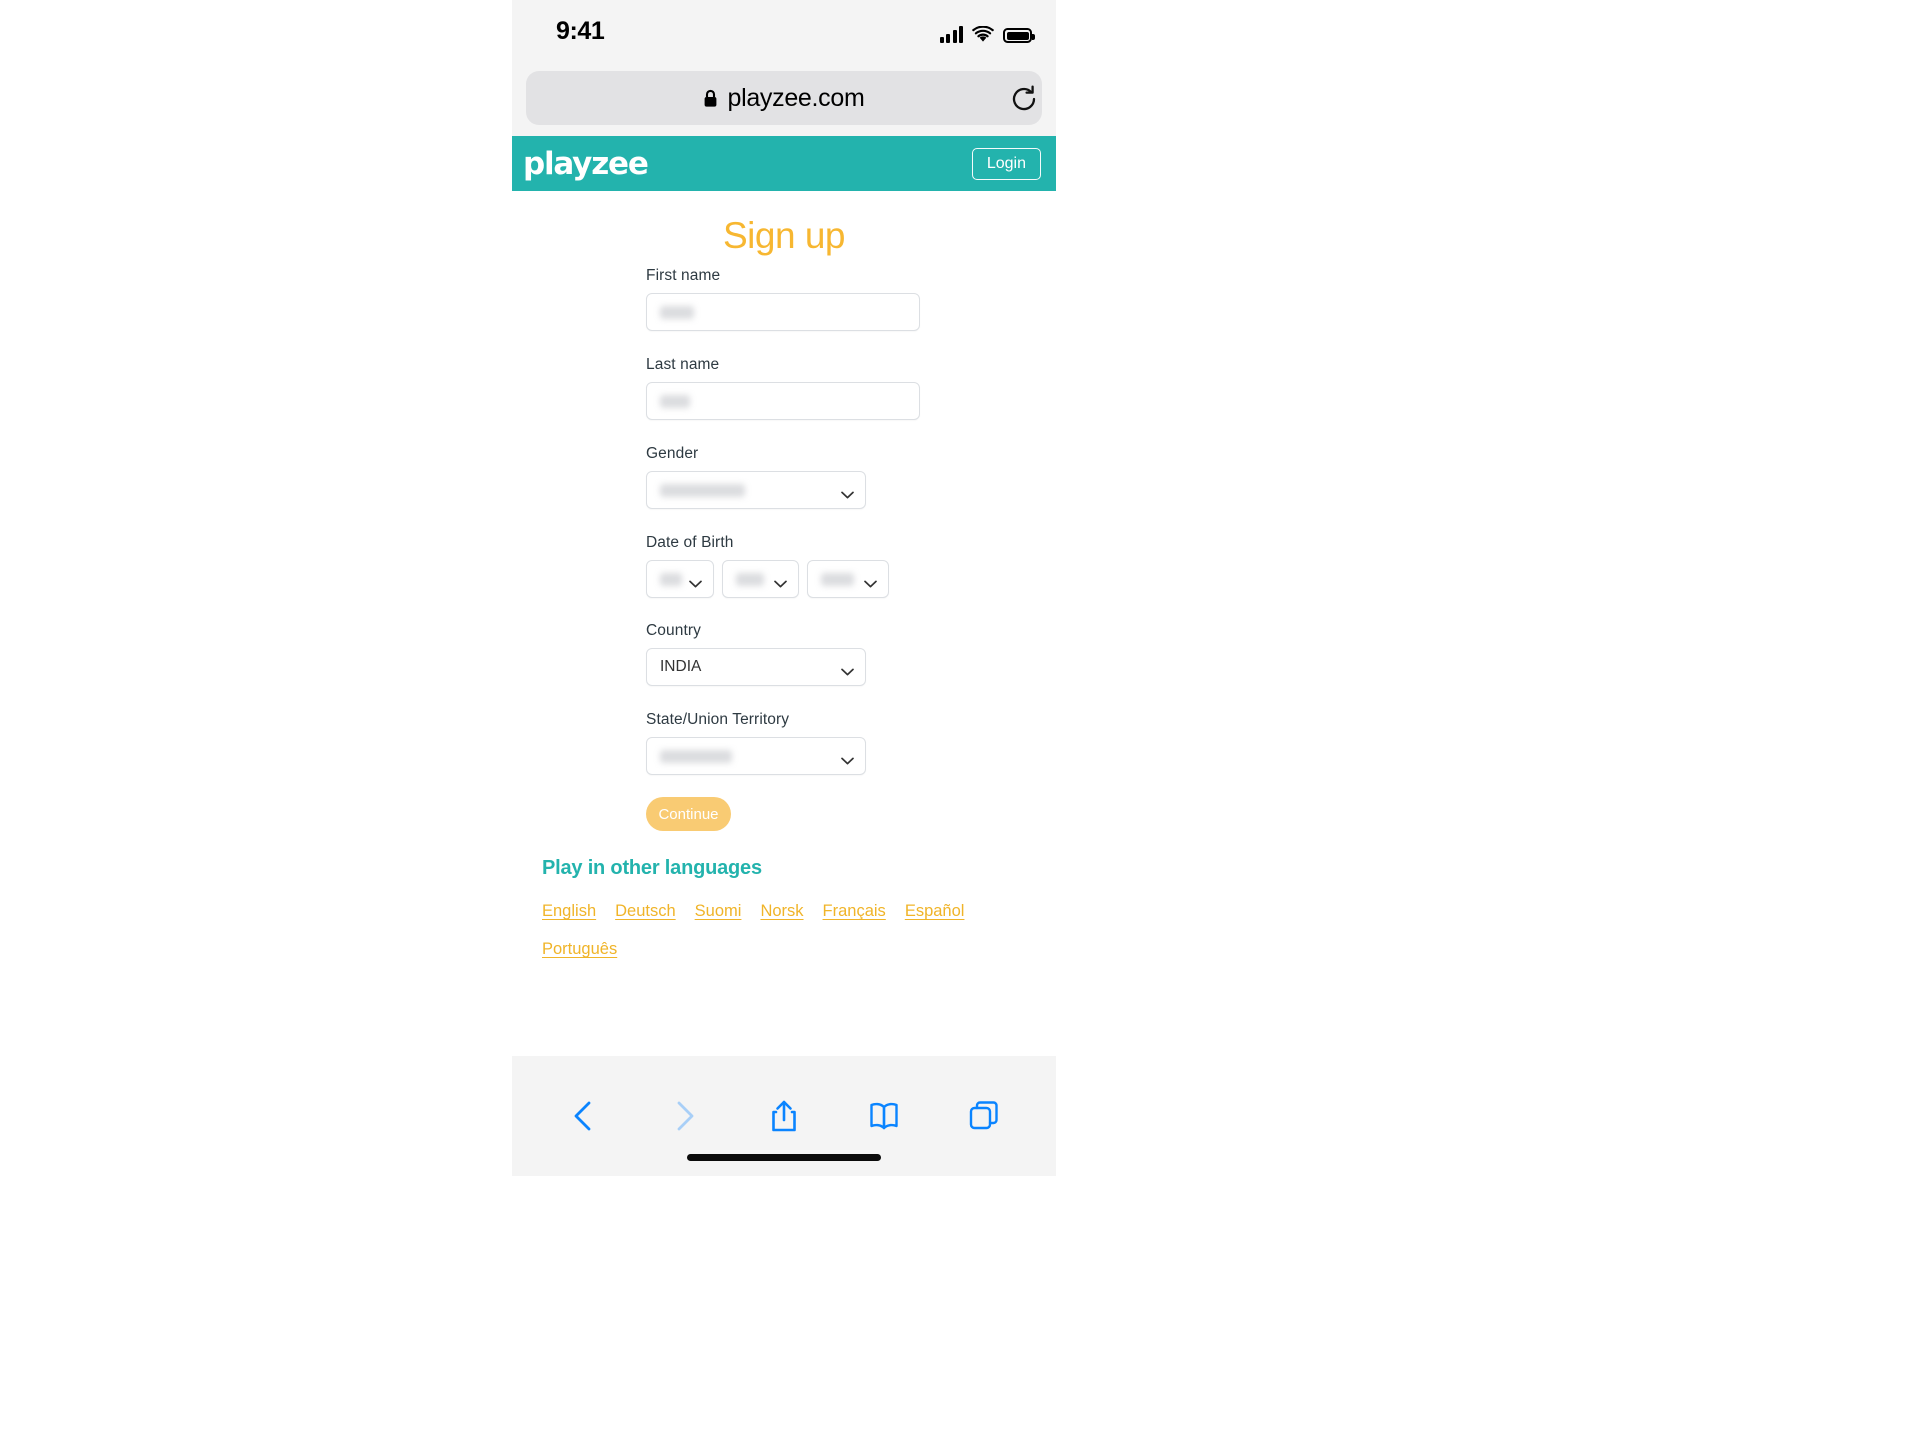 This screenshot has width=1920, height=1440. What do you see at coordinates (718, 719) in the screenshot?
I see `state-label: State/Union Territory` at bounding box center [718, 719].